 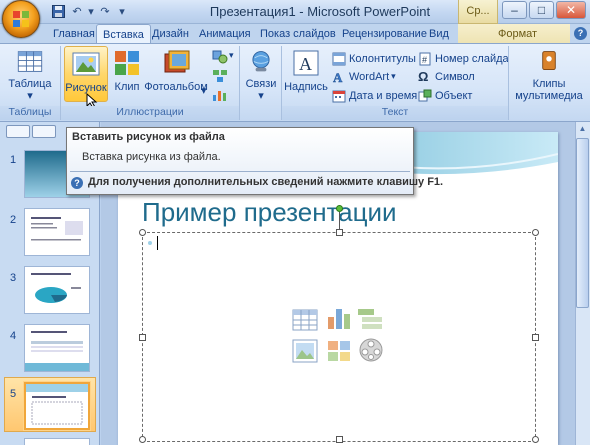 I want to click on header-footer-button: Колонтитулы, so click(x=374, y=58).